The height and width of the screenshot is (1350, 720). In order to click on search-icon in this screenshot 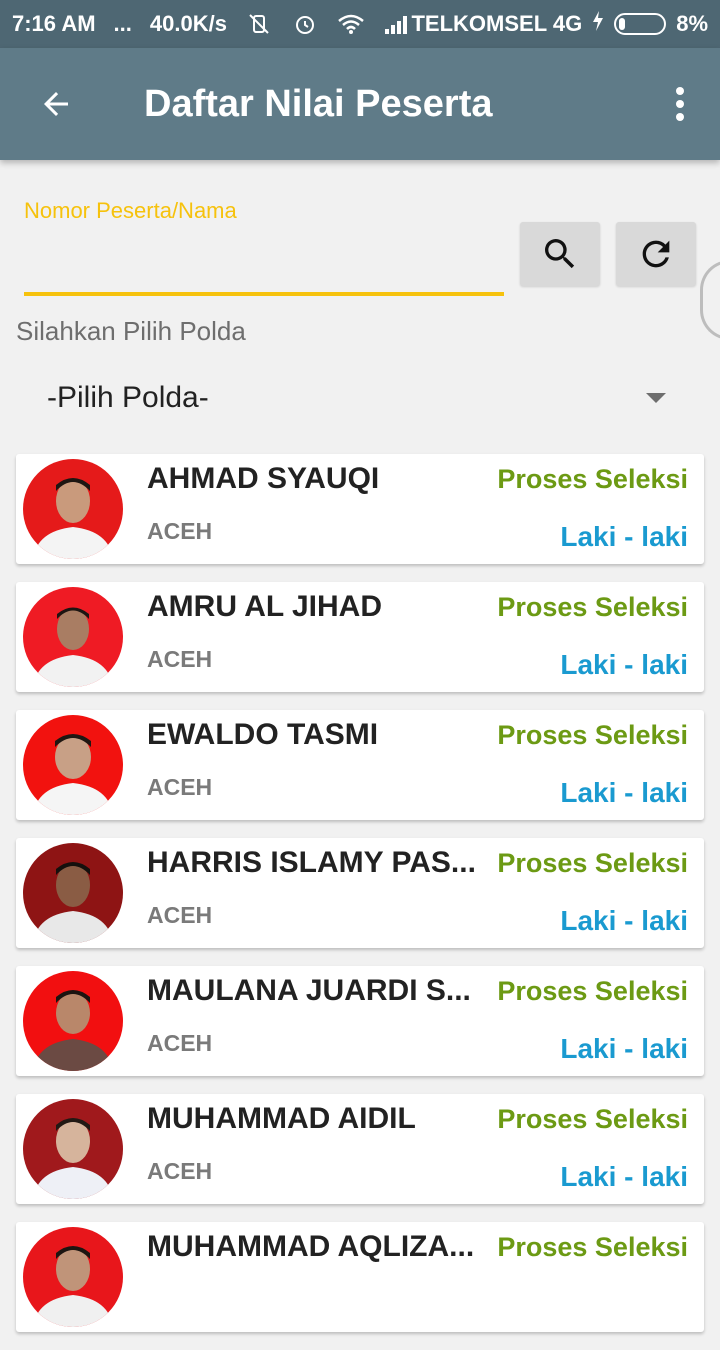, I will do `click(560, 254)`.